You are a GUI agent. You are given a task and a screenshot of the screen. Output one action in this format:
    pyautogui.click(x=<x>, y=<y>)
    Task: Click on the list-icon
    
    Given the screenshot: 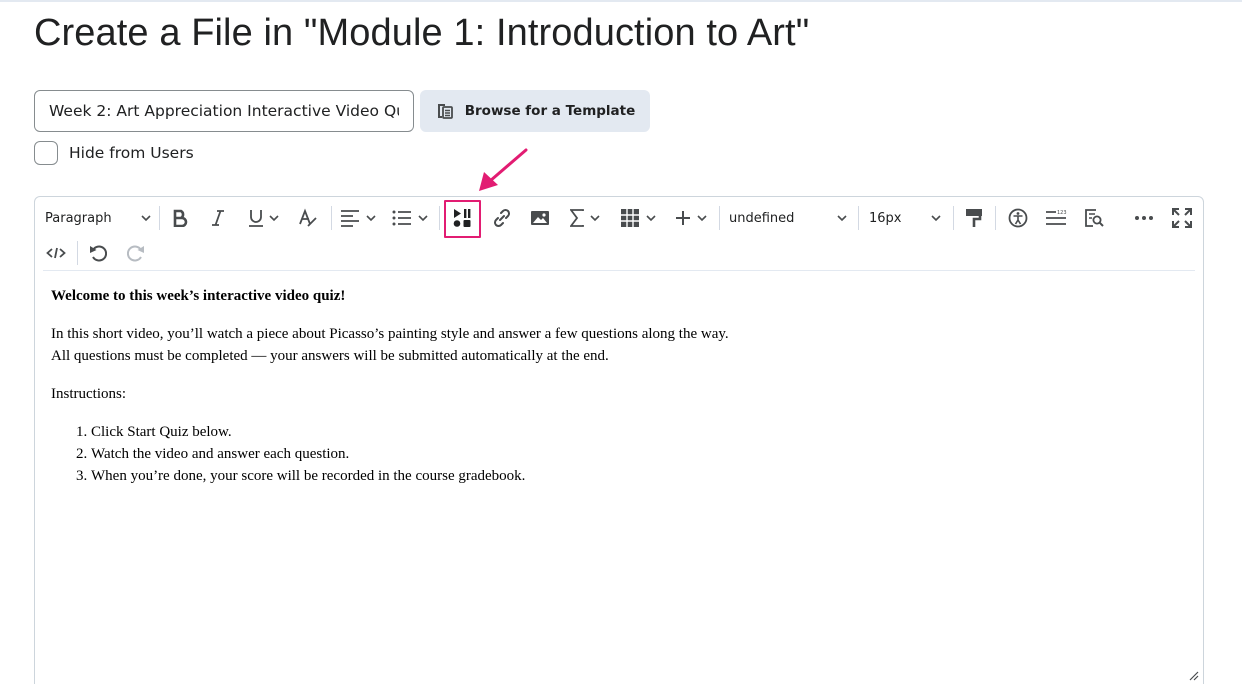 What is the action you would take?
    pyautogui.click(x=401, y=218)
    